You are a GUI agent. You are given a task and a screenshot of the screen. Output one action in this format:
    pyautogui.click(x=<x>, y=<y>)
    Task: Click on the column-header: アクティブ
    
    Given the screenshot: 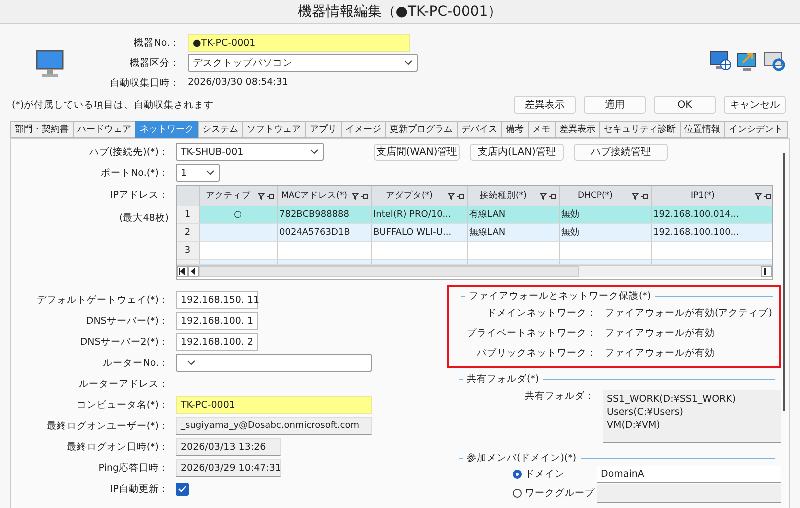 What is the action you would take?
    pyautogui.click(x=238, y=196)
    